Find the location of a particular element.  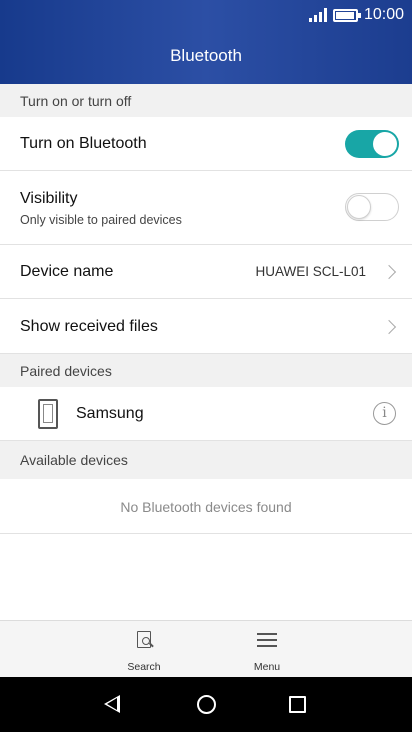

menu-icon is located at coordinates (267, 640).